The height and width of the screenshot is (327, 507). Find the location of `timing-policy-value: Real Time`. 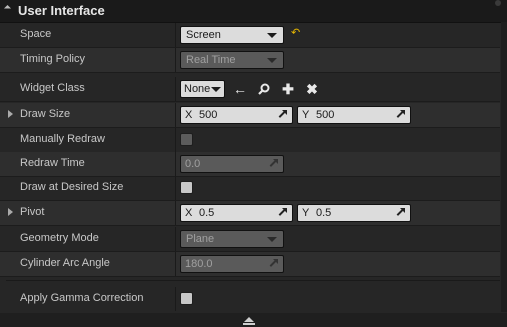

timing-policy-value: Real Time is located at coordinates (211, 60).